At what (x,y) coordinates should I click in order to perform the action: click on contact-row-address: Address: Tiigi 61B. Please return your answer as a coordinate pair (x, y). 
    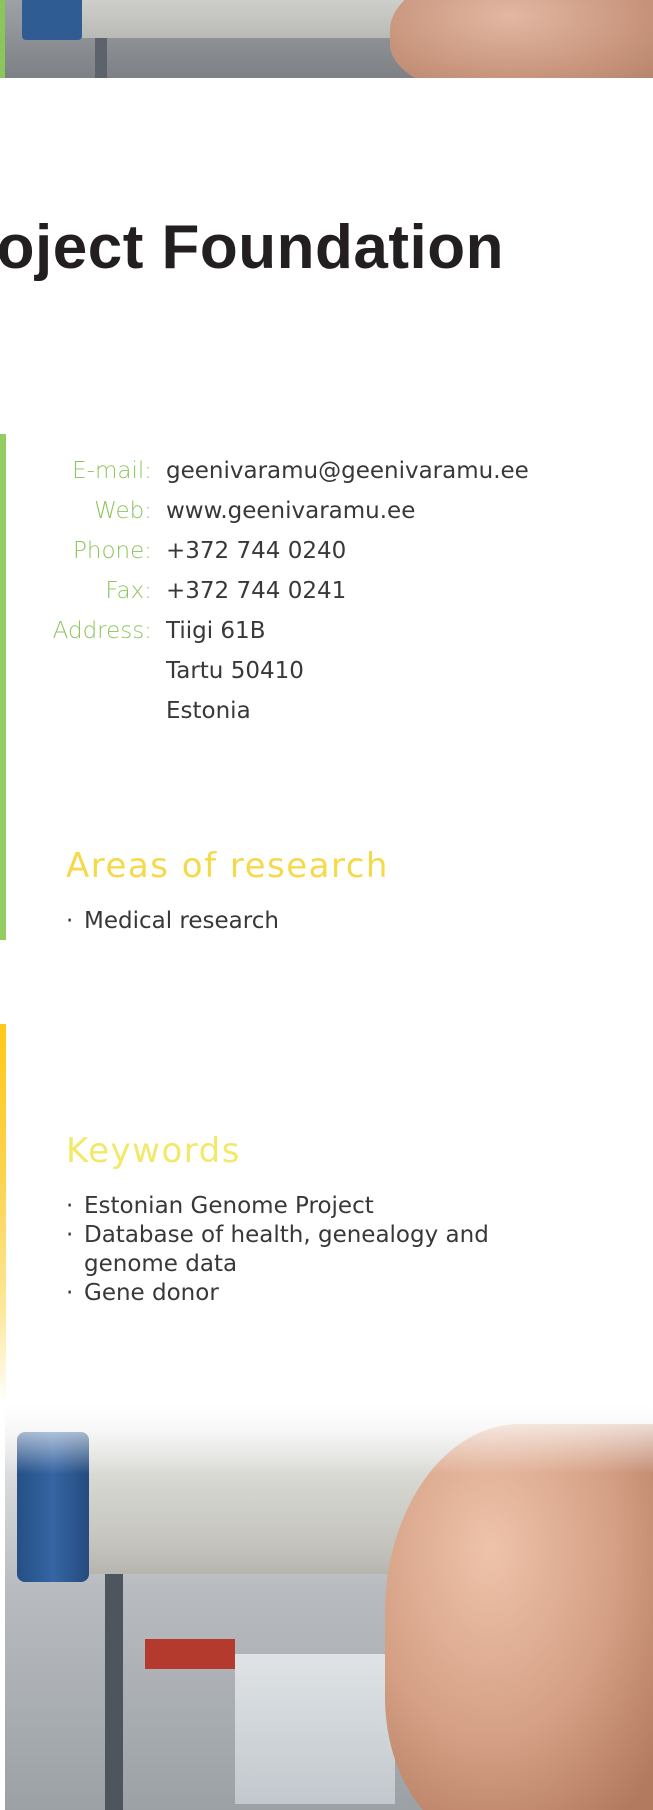
    Looking at the image, I should click on (280, 636).